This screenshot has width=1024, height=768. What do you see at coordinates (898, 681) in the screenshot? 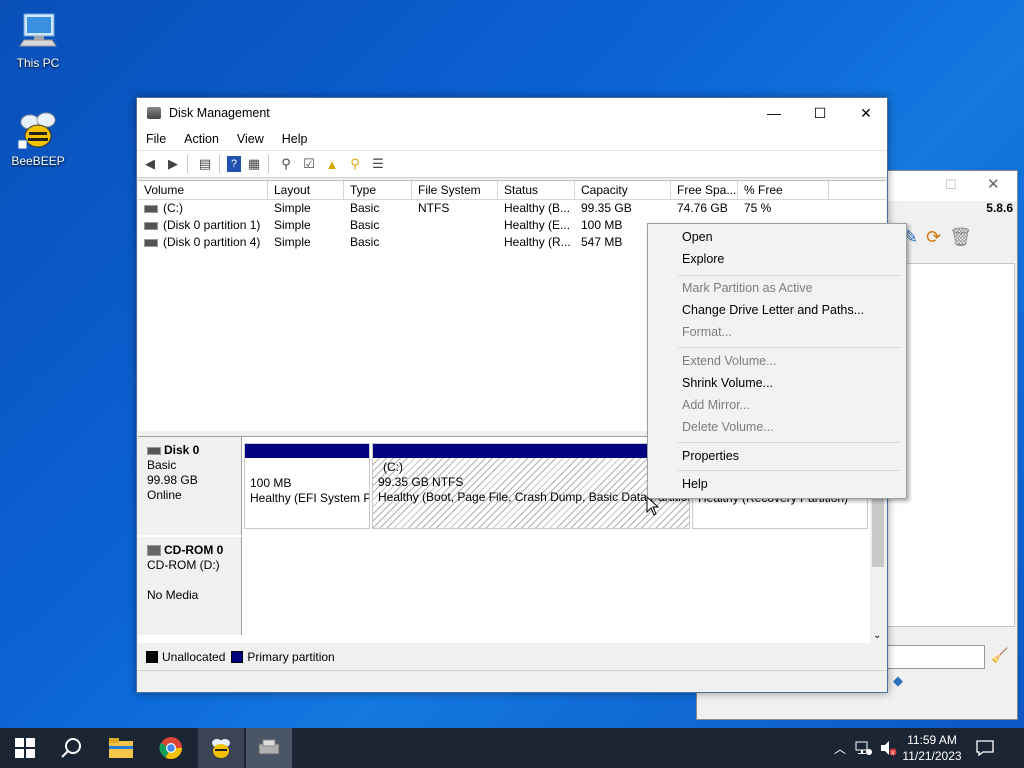
I see `tray-app-icon: ◆` at bounding box center [898, 681].